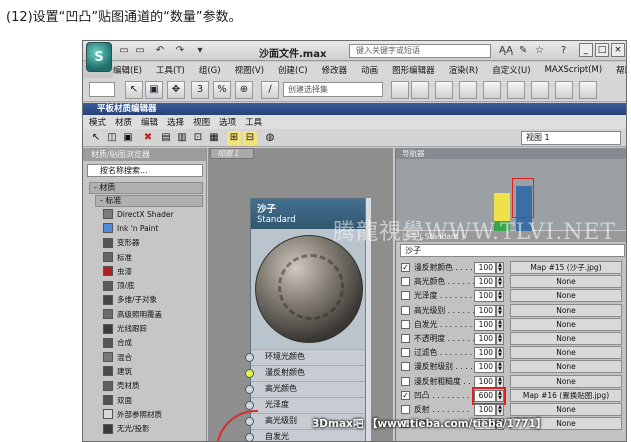  Describe the element at coordinates (335, 70) in the screenshot. I see `menu-modifiers: 修改器` at that location.